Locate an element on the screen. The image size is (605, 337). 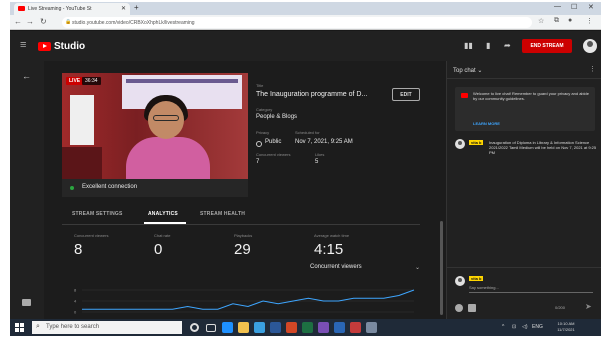
stat-watch-value: 4:15 is located at coordinates (329, 249).